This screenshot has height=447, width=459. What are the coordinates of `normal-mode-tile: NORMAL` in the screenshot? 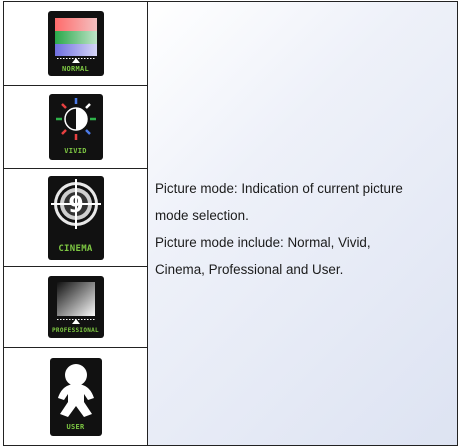 It's located at (75, 43).